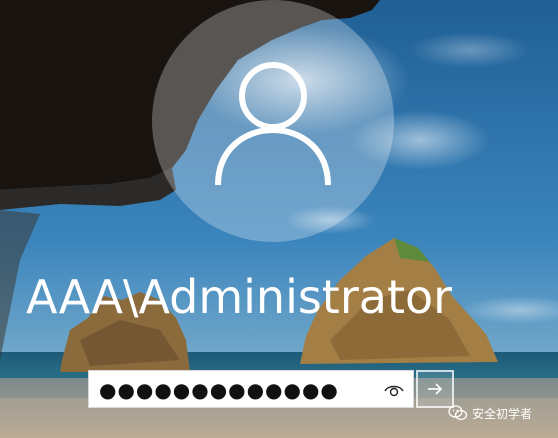 The image size is (558, 438). I want to click on watermark: 安全初学者, so click(490, 413).